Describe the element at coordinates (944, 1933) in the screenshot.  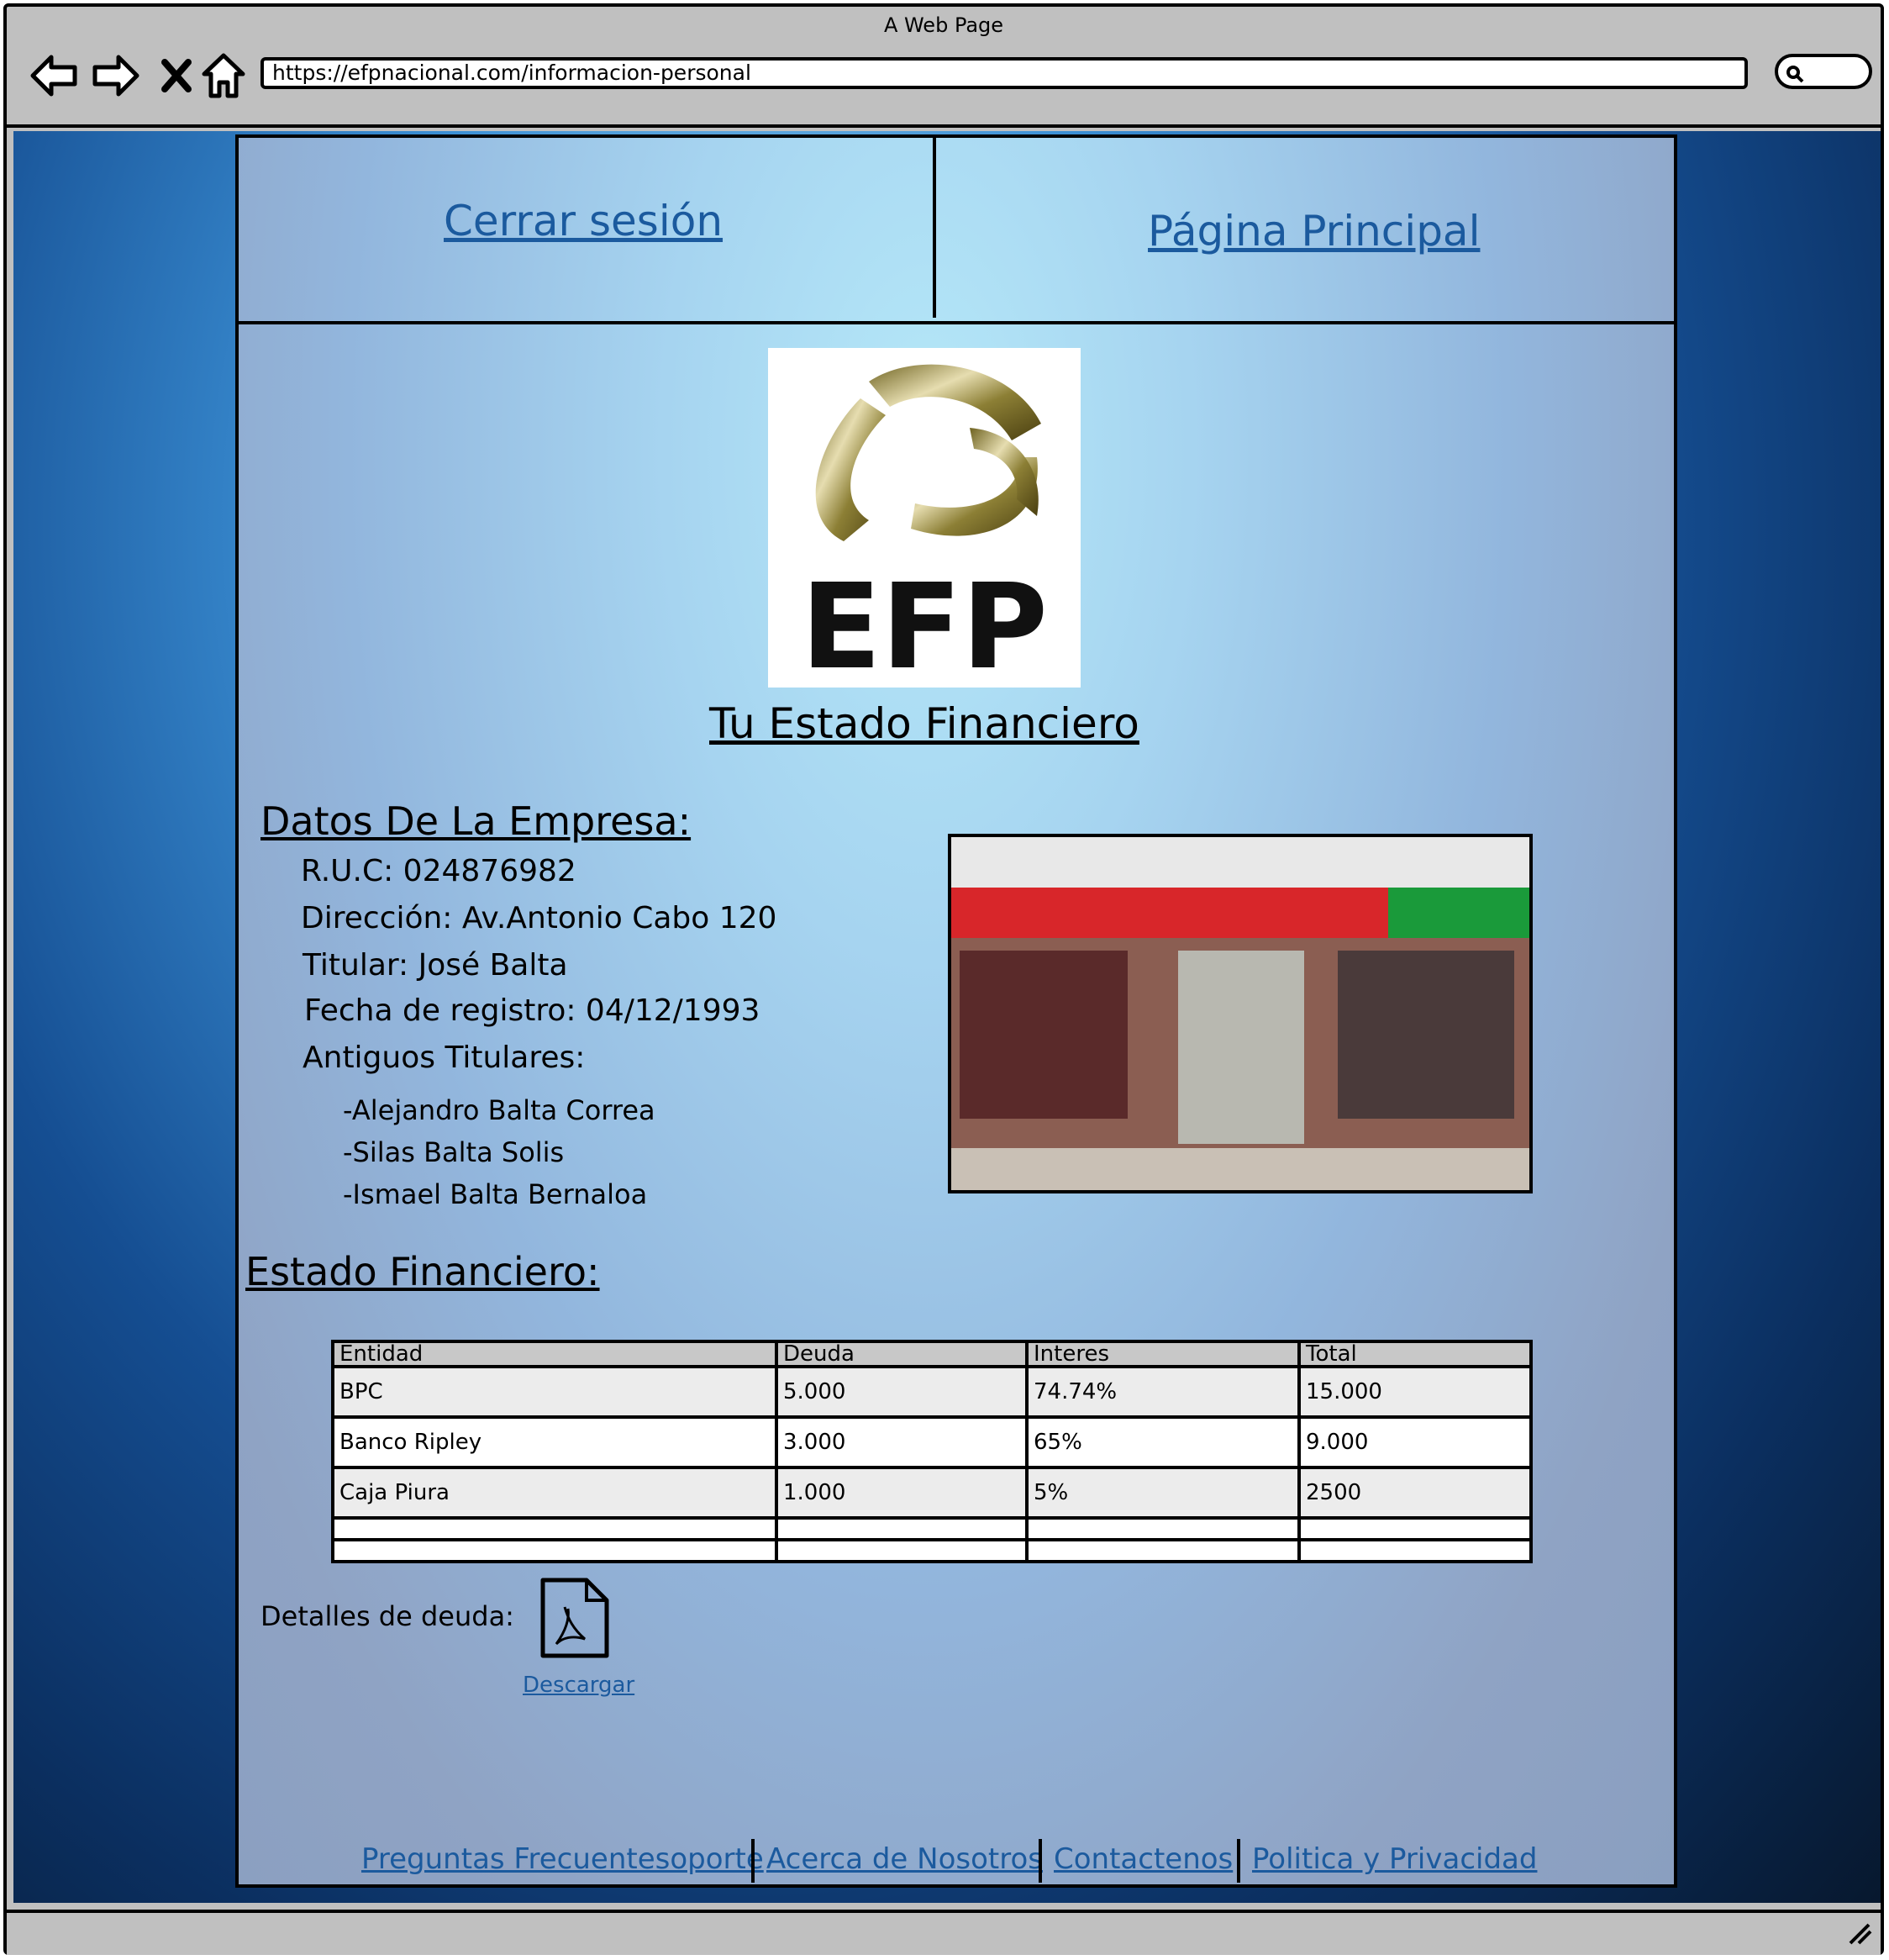
I see `status-bar` at that location.